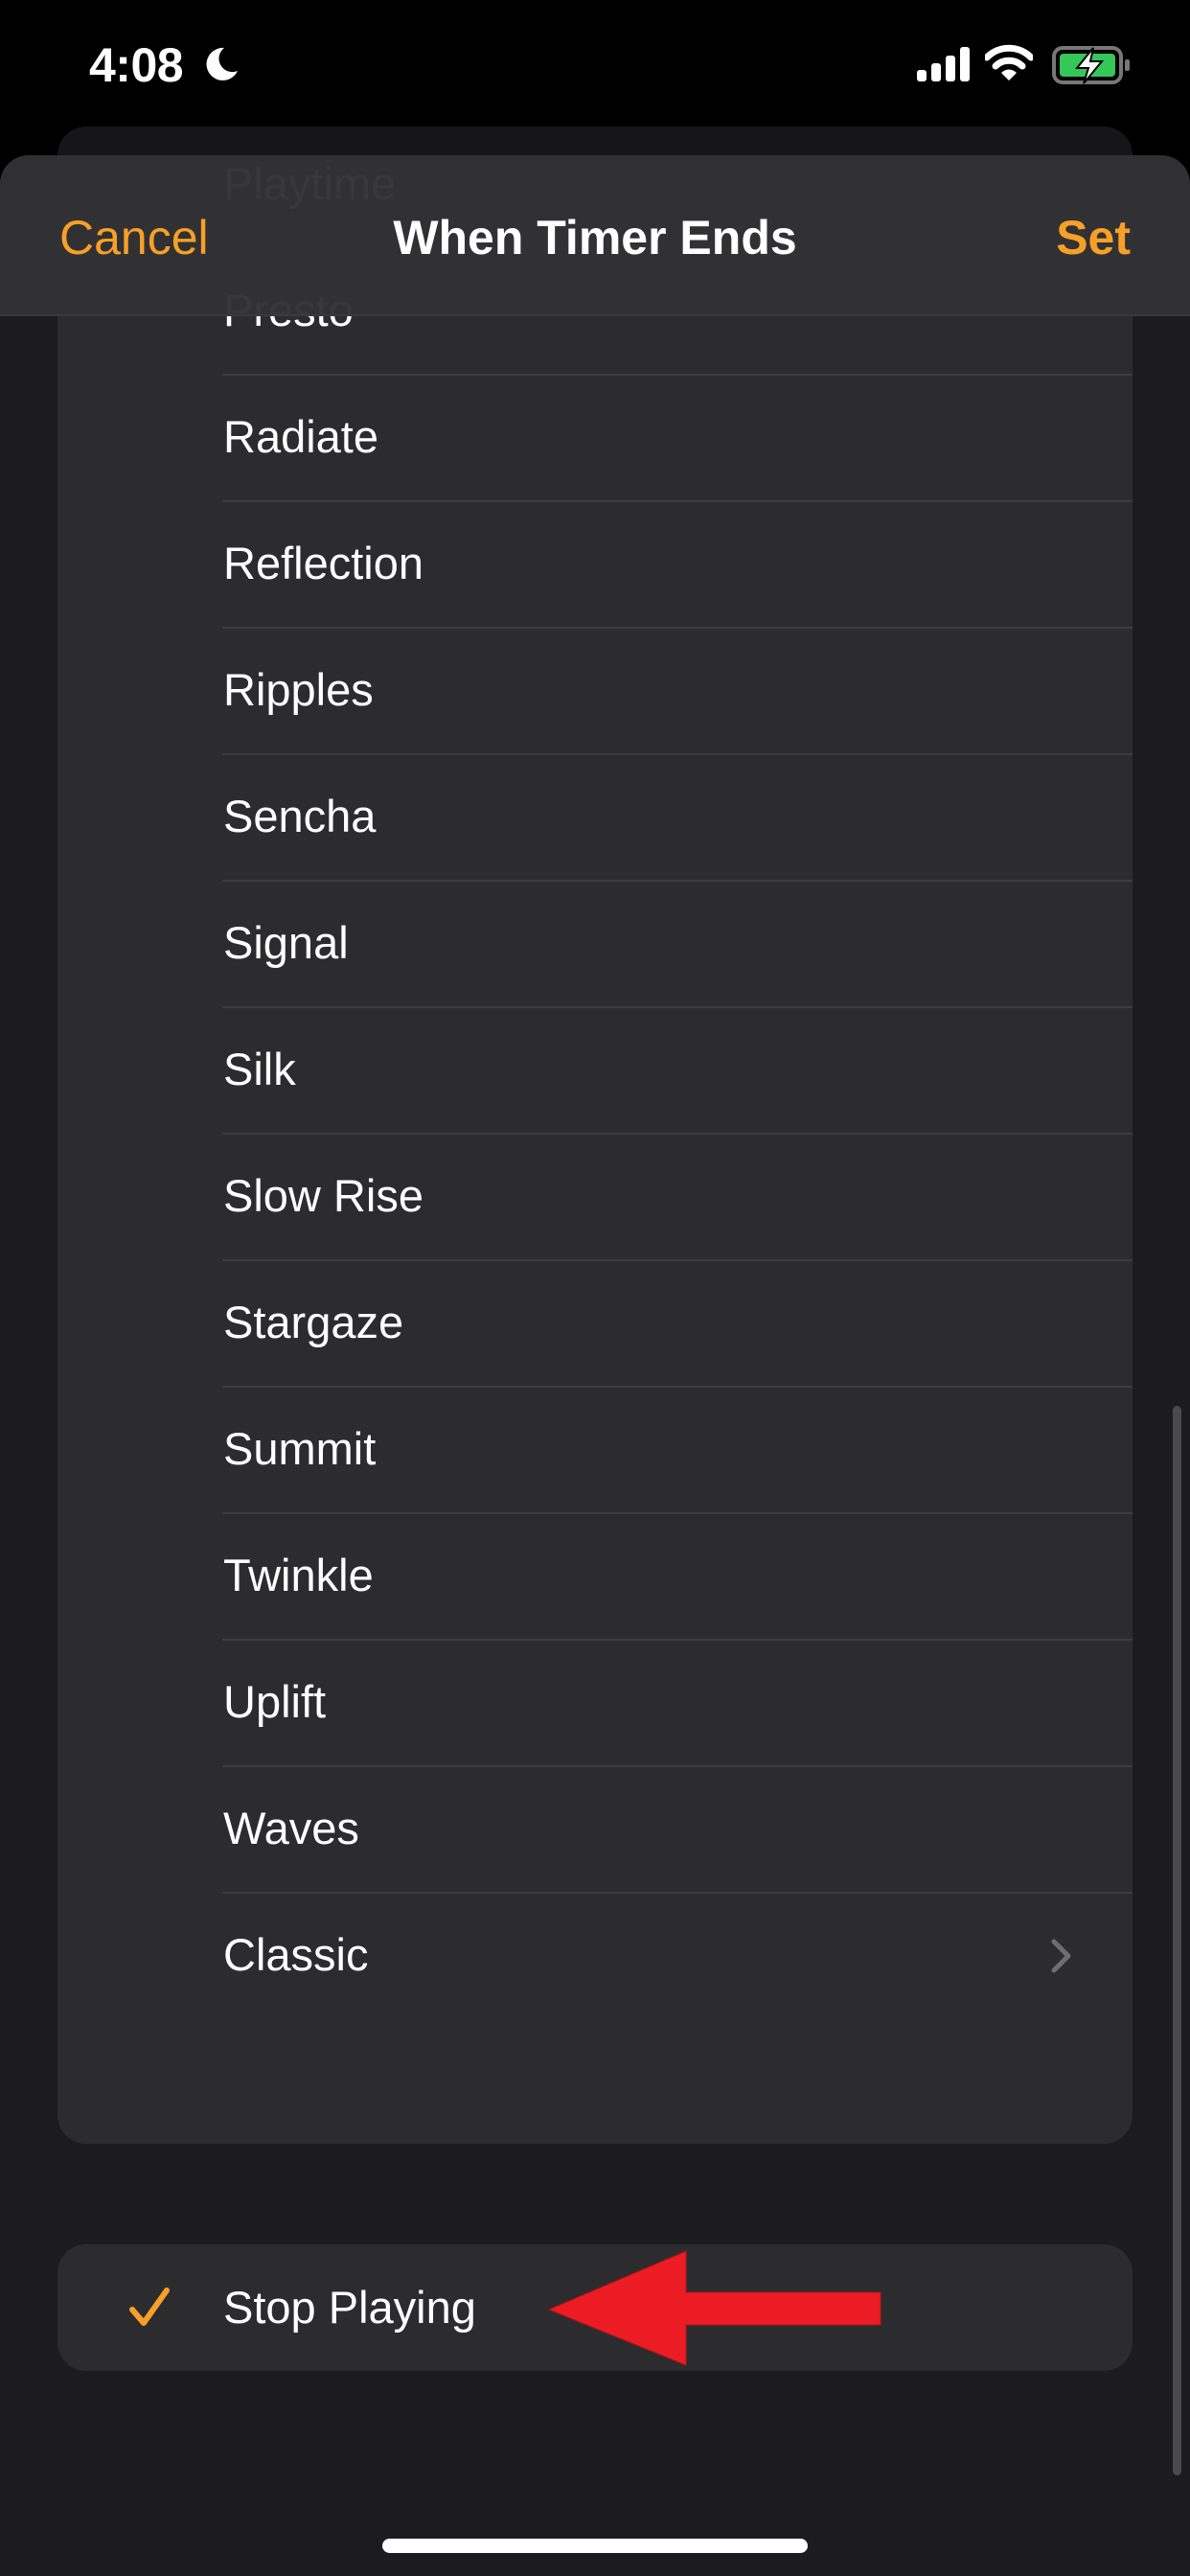  Describe the element at coordinates (298, 689) in the screenshot. I see `ringtone-label: Ripples` at that location.